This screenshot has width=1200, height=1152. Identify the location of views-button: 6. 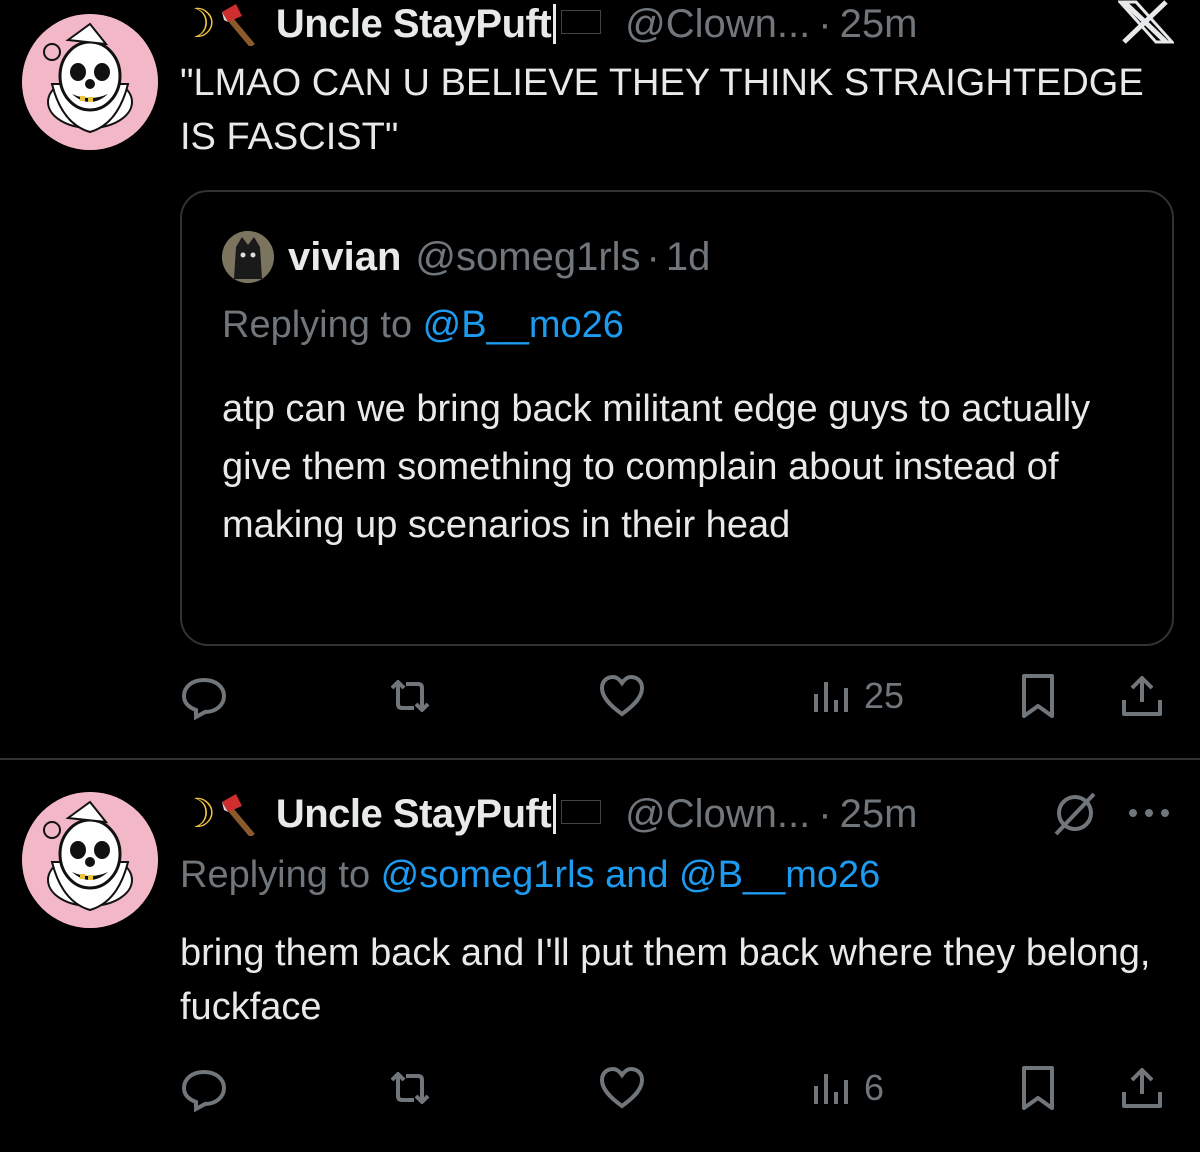
(846, 1088).